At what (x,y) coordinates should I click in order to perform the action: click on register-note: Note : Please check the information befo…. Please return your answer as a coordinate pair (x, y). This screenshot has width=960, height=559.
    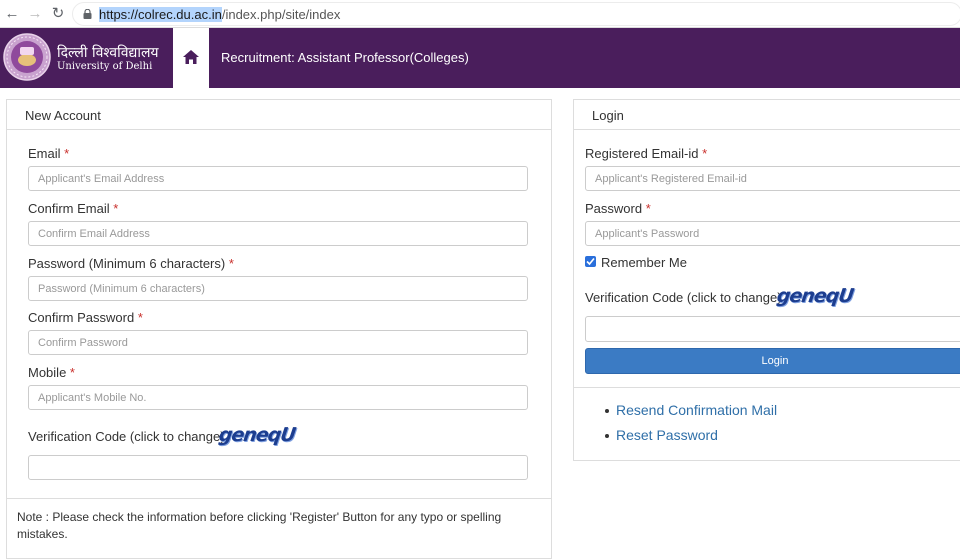
    Looking at the image, I should click on (259, 525).